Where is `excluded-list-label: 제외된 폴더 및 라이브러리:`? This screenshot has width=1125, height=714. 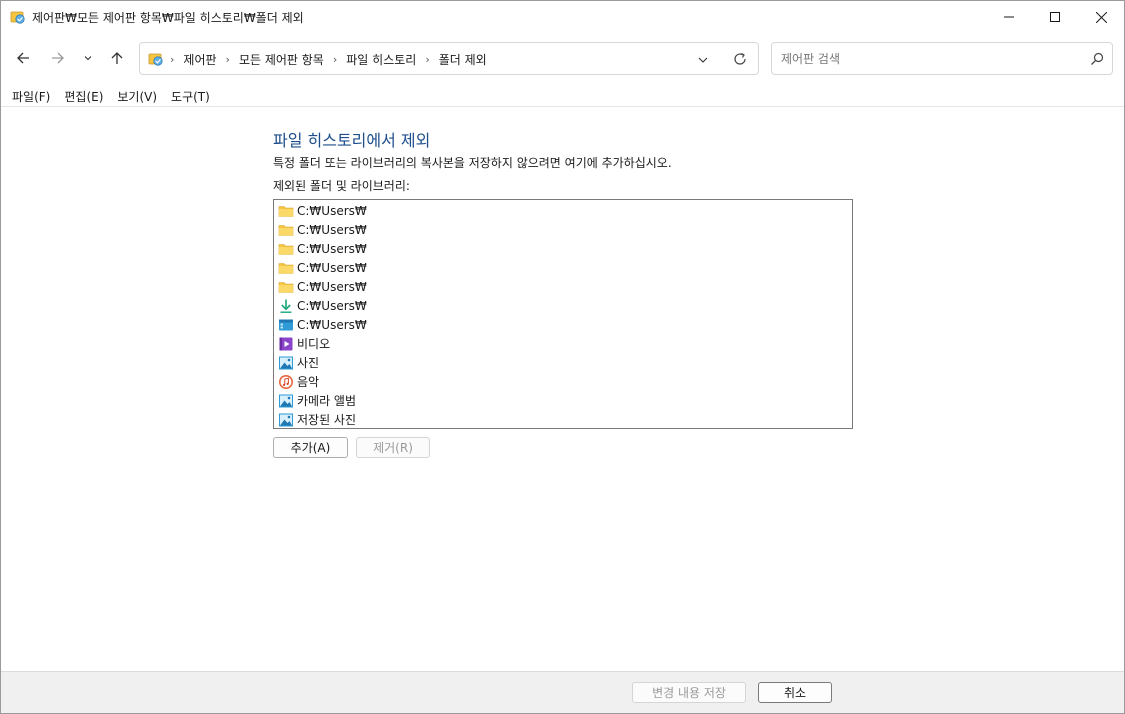 excluded-list-label: 제외된 폴더 및 라이브러리: is located at coordinates (341, 186).